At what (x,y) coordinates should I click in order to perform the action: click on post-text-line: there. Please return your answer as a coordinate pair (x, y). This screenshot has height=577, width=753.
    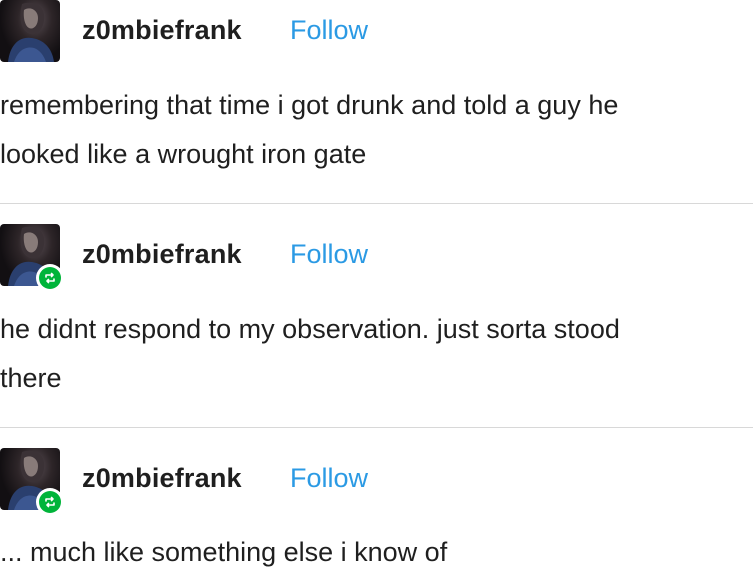
    Looking at the image, I should click on (31, 378).